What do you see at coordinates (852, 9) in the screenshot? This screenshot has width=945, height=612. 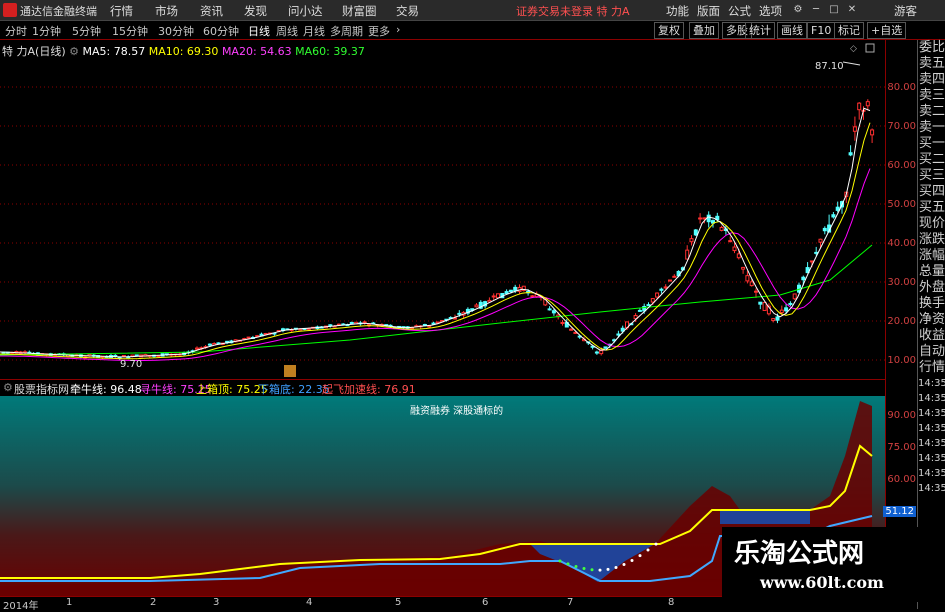 I see `close-icon: ✕` at bounding box center [852, 9].